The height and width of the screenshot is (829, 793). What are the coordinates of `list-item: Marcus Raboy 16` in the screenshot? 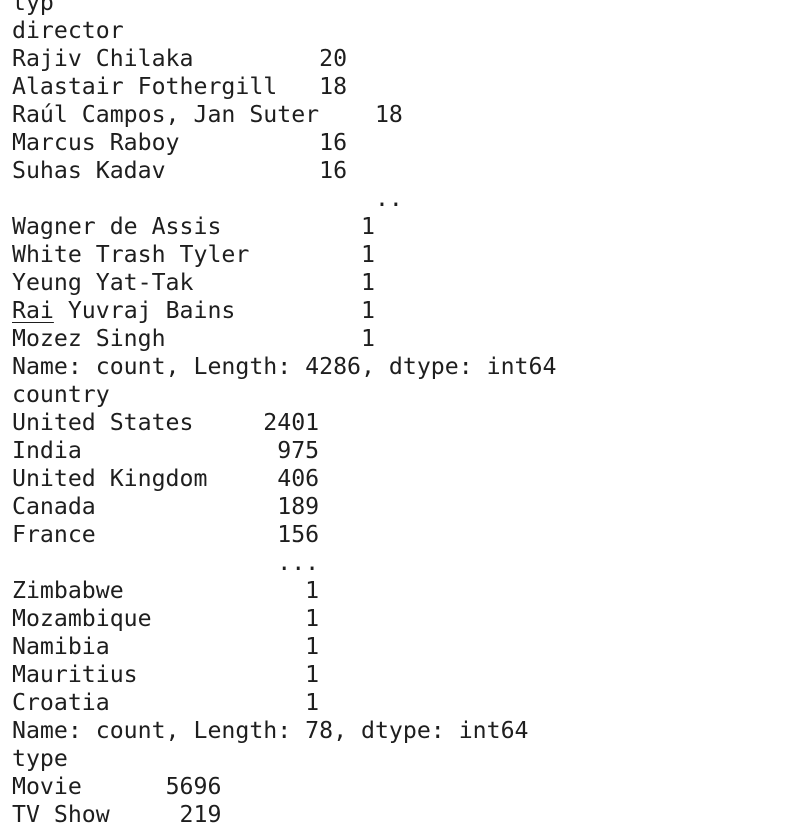 It's located at (284, 143).